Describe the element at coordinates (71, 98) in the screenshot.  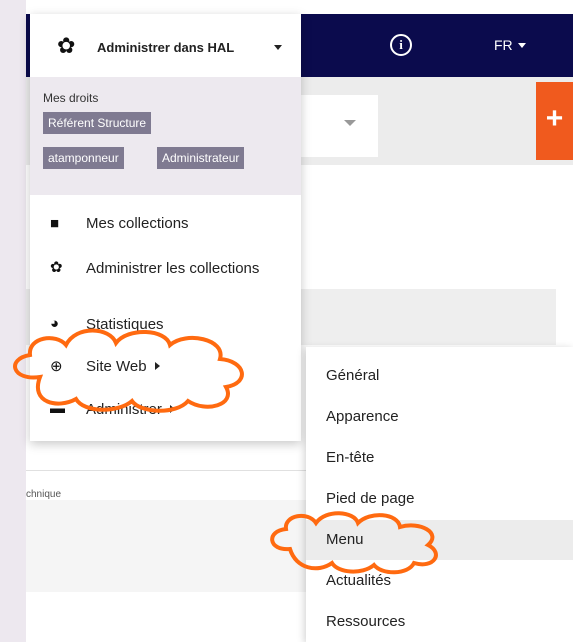
I see `rights-label: Mes droits` at that location.